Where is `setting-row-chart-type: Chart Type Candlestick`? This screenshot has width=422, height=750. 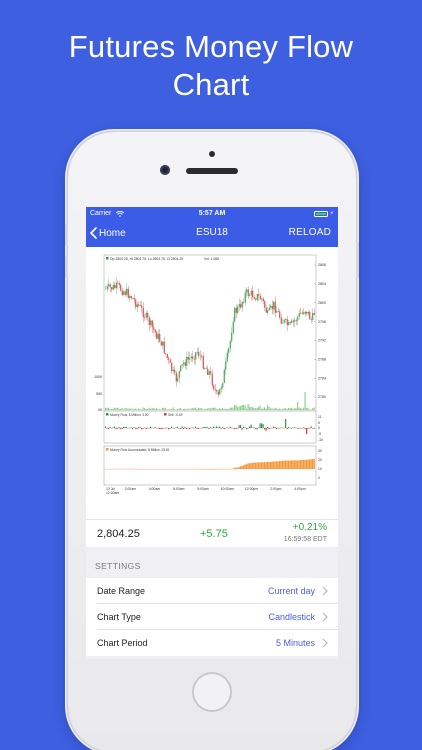
setting-row-chart-type: Chart Type Candlestick is located at coordinates (212, 617).